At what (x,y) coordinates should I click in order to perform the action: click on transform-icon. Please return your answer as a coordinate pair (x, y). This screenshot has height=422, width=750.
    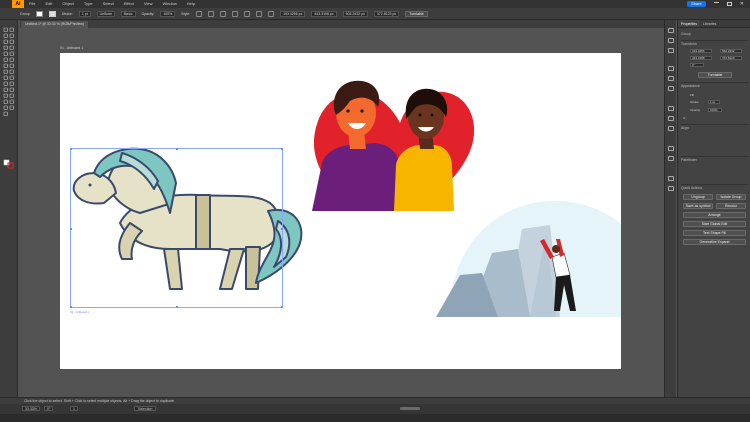
    Looking at the image, I should click on (271, 13).